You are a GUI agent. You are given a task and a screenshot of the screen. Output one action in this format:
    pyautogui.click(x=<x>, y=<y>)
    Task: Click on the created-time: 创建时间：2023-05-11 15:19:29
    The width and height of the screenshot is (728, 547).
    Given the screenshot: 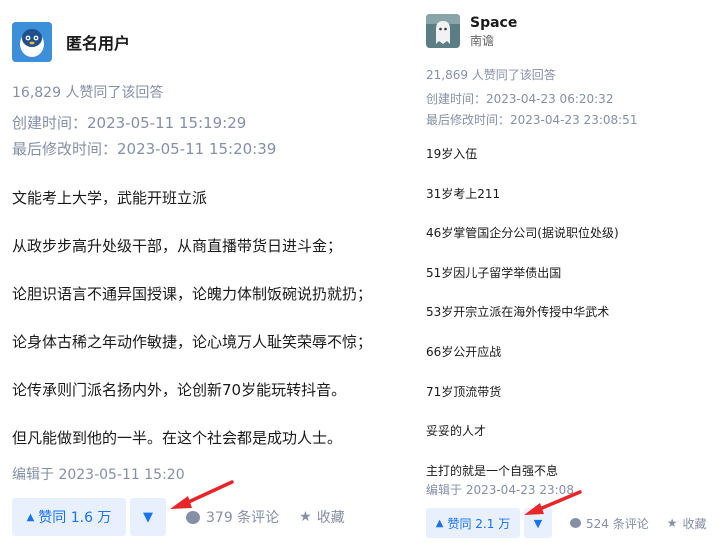 What is the action you would take?
    pyautogui.click(x=129, y=123)
    